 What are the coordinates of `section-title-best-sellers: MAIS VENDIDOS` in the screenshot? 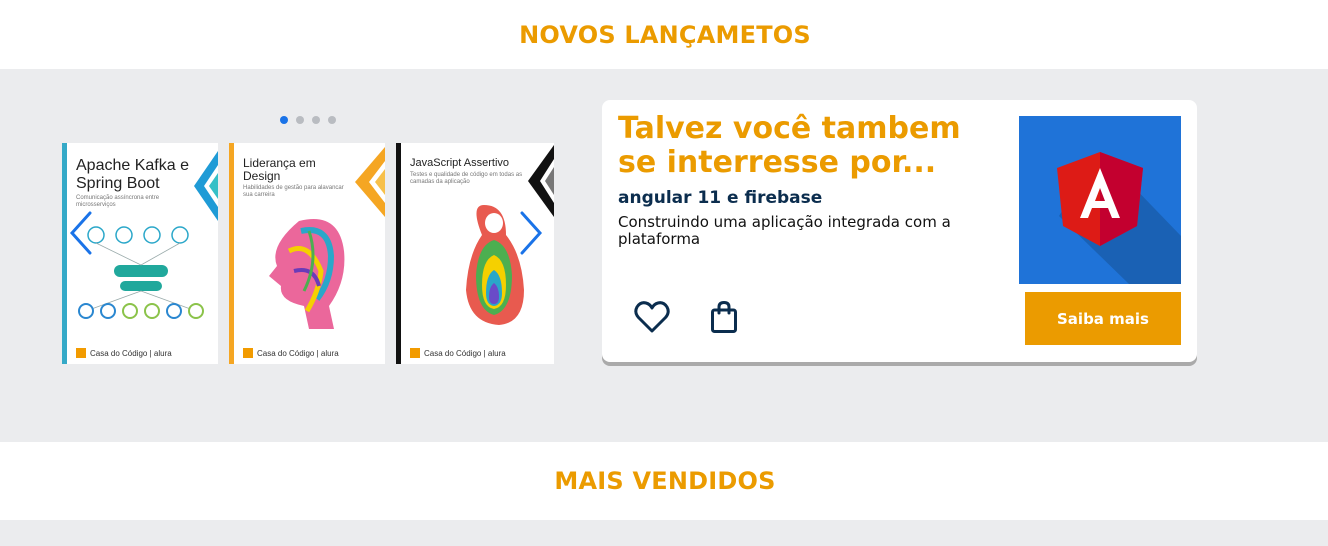 It's located at (664, 481).